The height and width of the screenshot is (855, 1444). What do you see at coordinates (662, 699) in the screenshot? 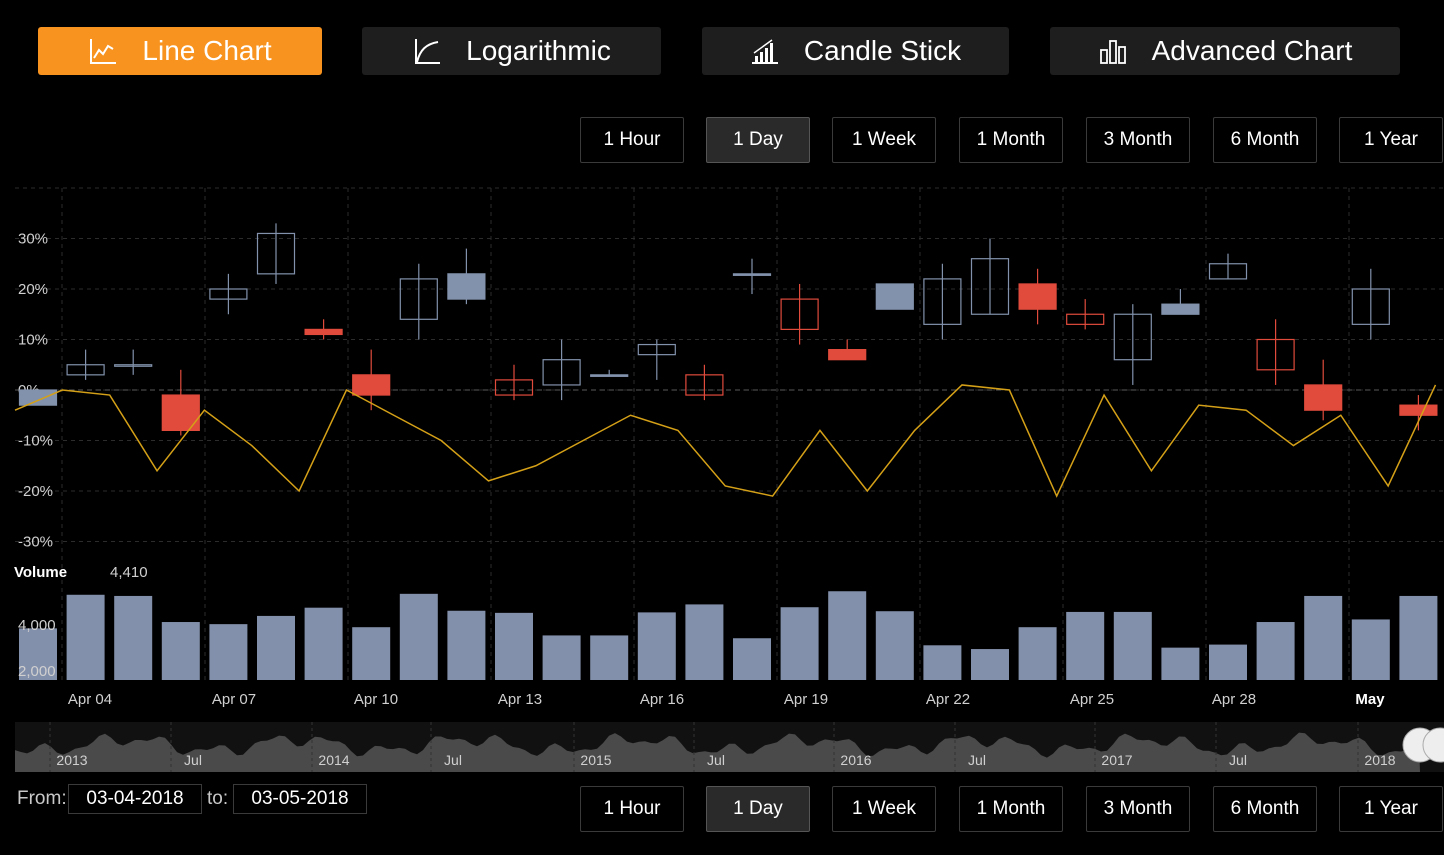
I see `x-tick-label: Apr 16` at bounding box center [662, 699].